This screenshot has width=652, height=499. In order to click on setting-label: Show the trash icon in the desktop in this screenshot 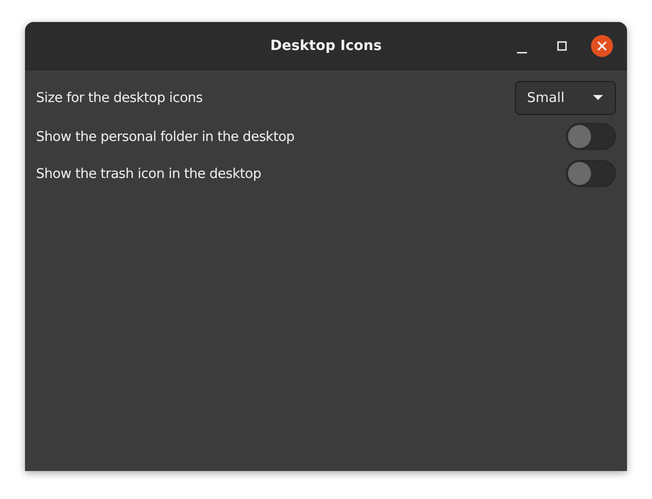, I will do `click(149, 174)`.